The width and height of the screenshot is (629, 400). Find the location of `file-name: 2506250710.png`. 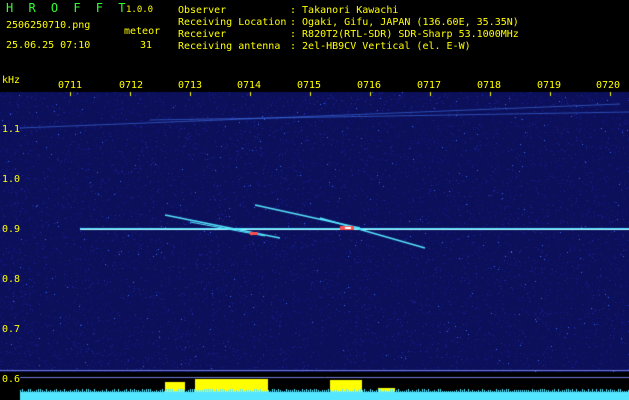

file-name: 2506250710.png is located at coordinates (48, 25).